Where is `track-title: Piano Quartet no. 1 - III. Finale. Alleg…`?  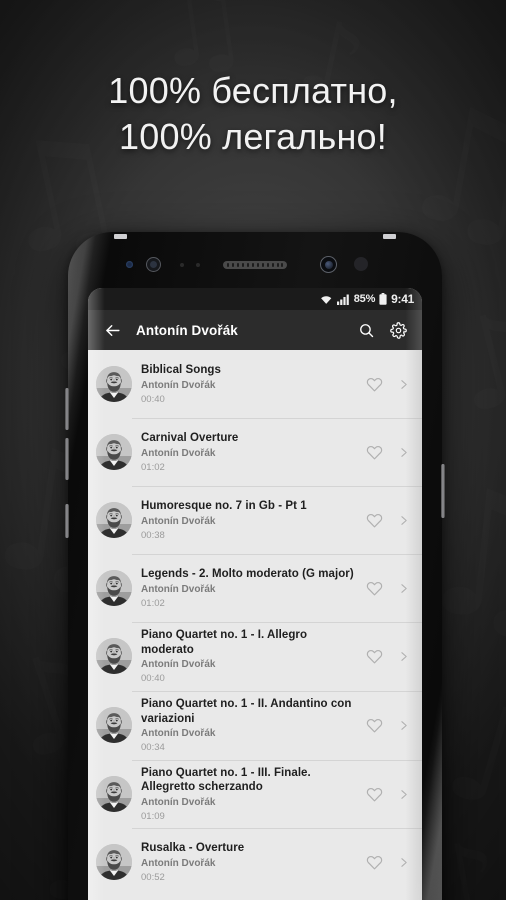
track-title: Piano Quartet no. 1 - III. Finale. Alleg… is located at coordinates (226, 780).